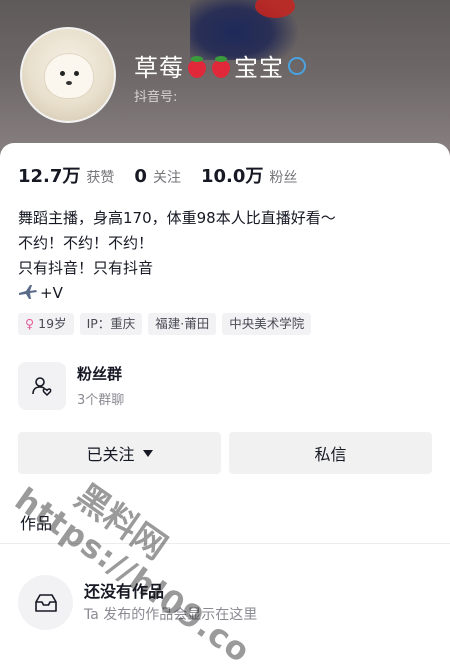  I want to click on stat-followers-value: 10.0万, so click(232, 176).